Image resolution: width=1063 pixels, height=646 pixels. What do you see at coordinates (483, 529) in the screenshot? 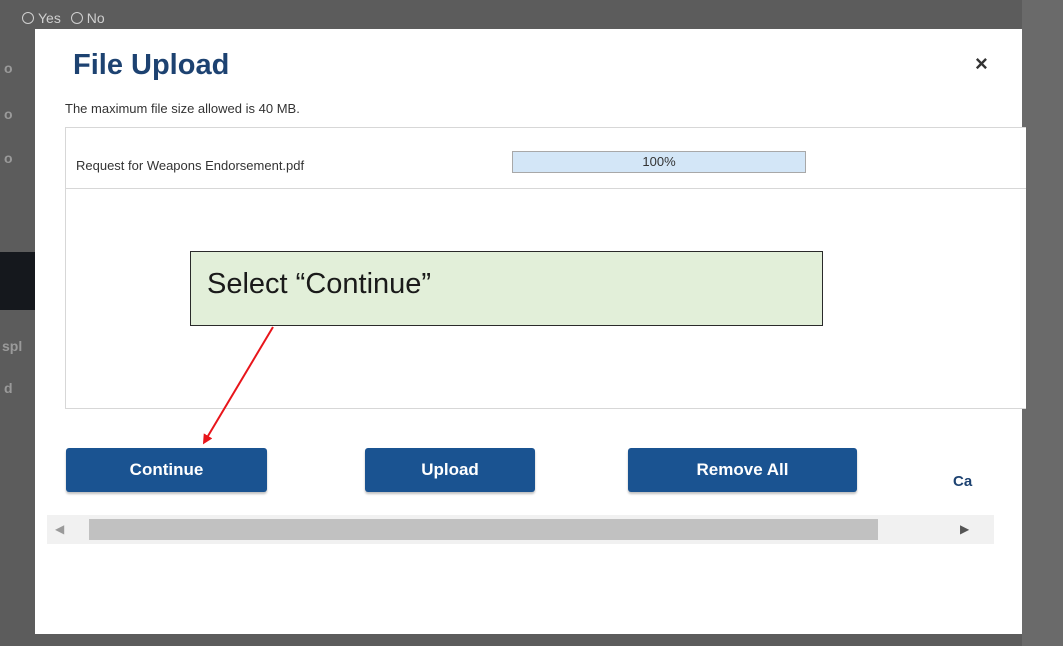
I see `scrollbar-thumb` at bounding box center [483, 529].